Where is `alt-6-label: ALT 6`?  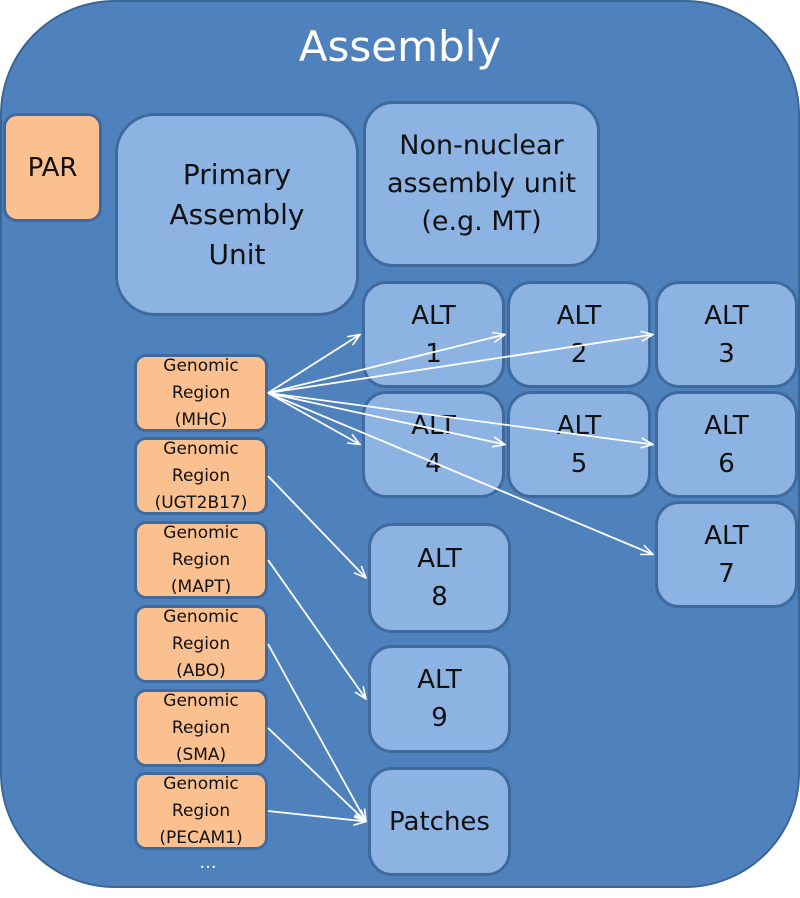 alt-6-label: ALT 6 is located at coordinates (726, 444).